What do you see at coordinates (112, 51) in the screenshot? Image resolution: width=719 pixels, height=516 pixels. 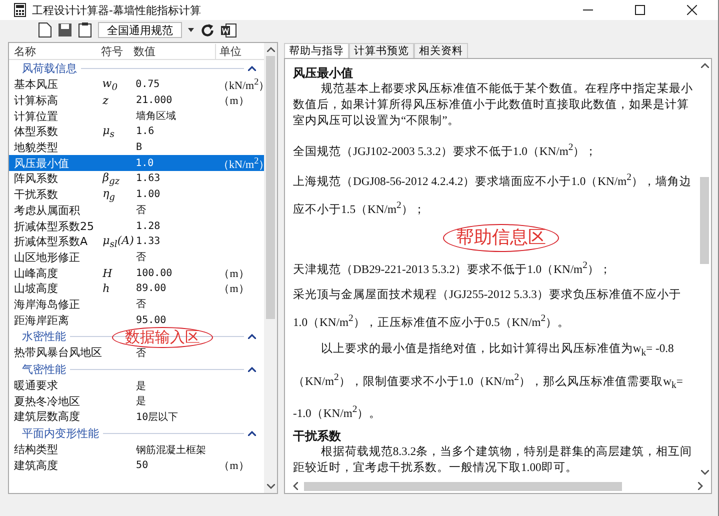 I see `column-header: 符号` at bounding box center [112, 51].